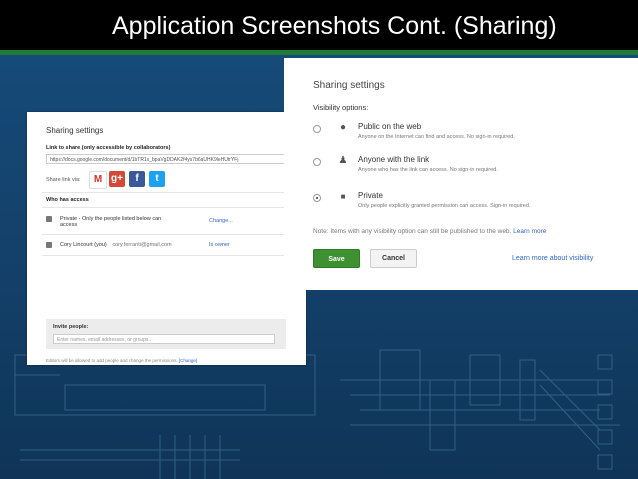 Image resolution: width=638 pixels, height=479 pixels. What do you see at coordinates (117, 179) in the screenshot?
I see `google-plus-icon: g+` at bounding box center [117, 179].